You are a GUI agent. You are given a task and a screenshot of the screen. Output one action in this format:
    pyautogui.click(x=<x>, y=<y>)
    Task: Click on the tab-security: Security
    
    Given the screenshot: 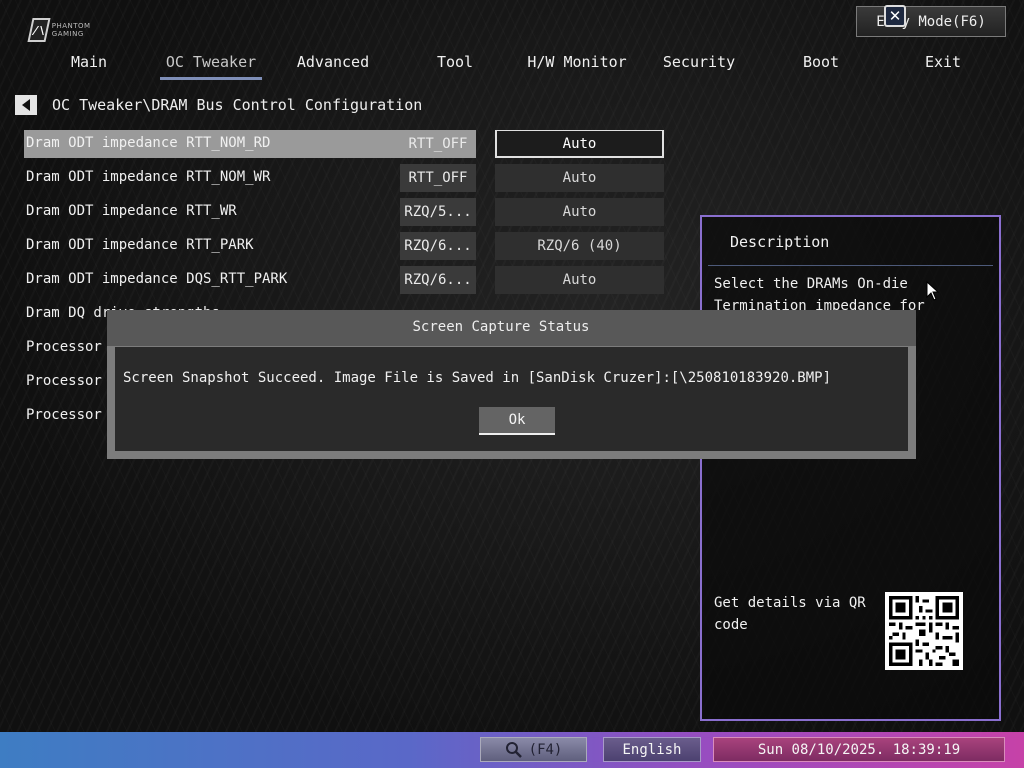 What is the action you would take?
    pyautogui.click(x=699, y=65)
    